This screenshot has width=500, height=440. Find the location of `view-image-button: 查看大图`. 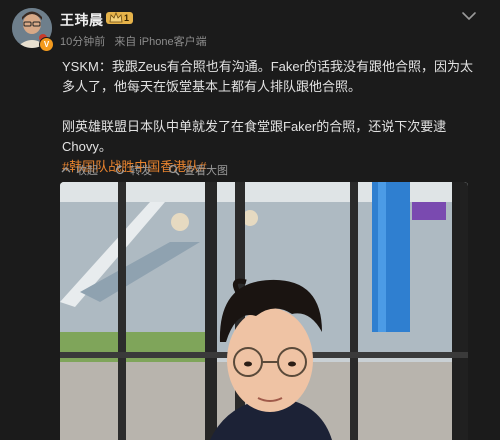

view-image-button: 查看大图 is located at coordinates (198, 170).